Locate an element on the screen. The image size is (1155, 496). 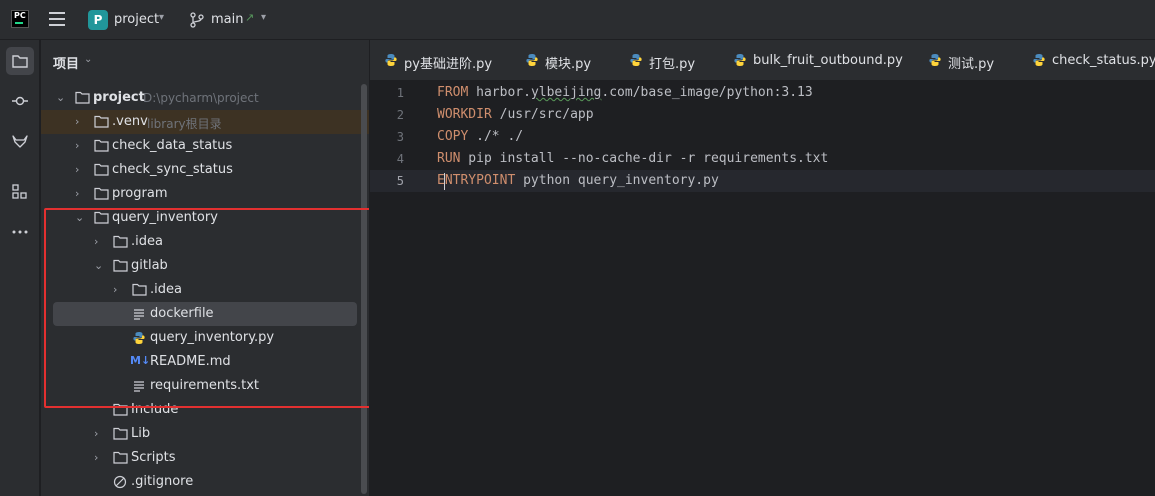
tree-item-check-data-status: › check_data_status is located at coordinates (205, 146).